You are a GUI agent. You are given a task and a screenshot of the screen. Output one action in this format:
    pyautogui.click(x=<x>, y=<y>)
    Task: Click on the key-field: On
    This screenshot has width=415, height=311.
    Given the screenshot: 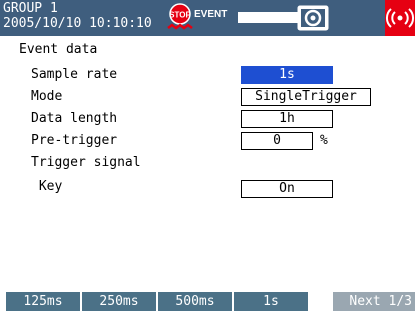 What is the action you would take?
    pyautogui.click(x=287, y=189)
    